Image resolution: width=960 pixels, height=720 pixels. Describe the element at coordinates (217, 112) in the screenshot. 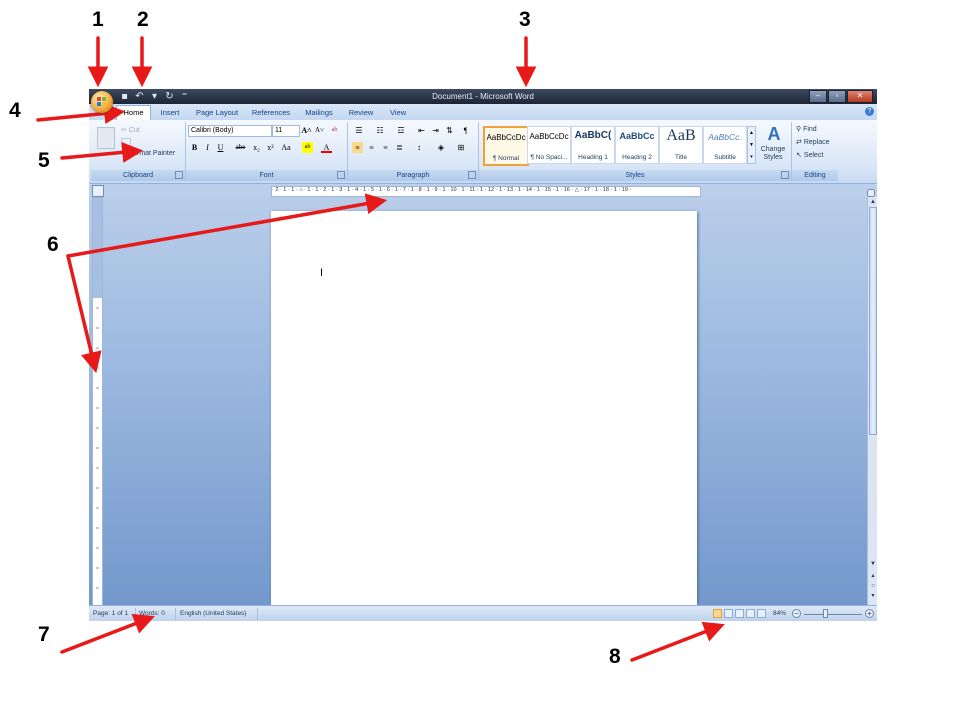

I see `tab-page-layout: Page Layout` at that location.